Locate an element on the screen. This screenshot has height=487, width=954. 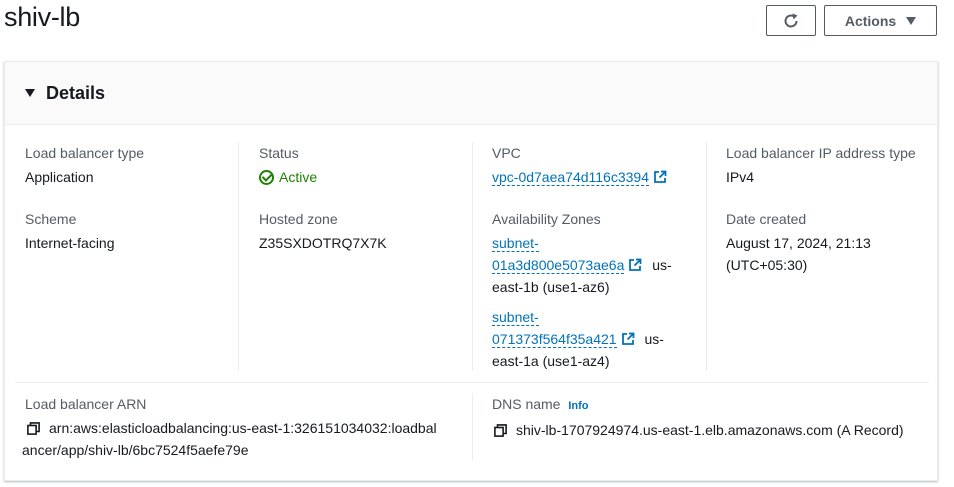
vpc-link-row: vpc-0d7aea74d116c3394 is located at coordinates (579, 177).